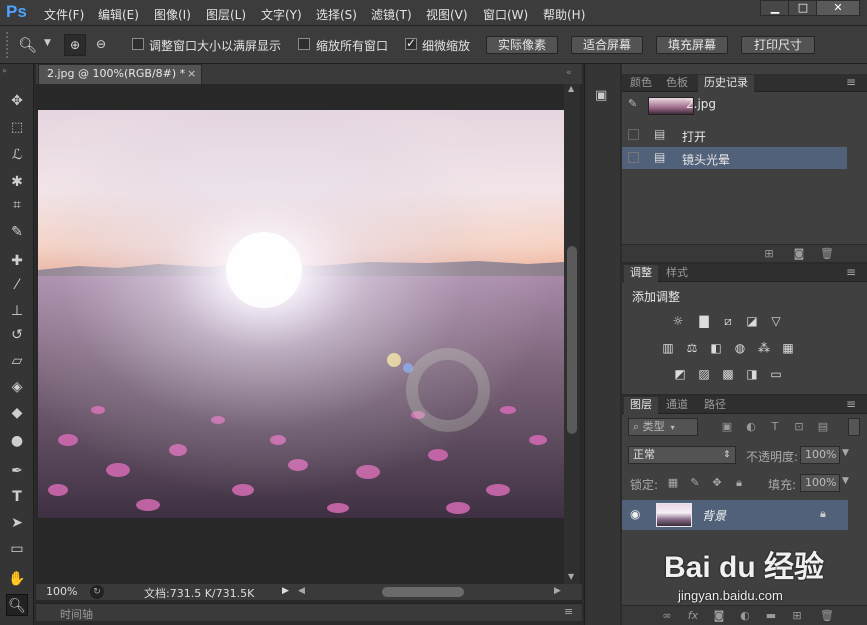 This screenshot has width=867, height=625. Describe the element at coordinates (641, 83) in the screenshot. I see `tab-color: 颜色` at that location.